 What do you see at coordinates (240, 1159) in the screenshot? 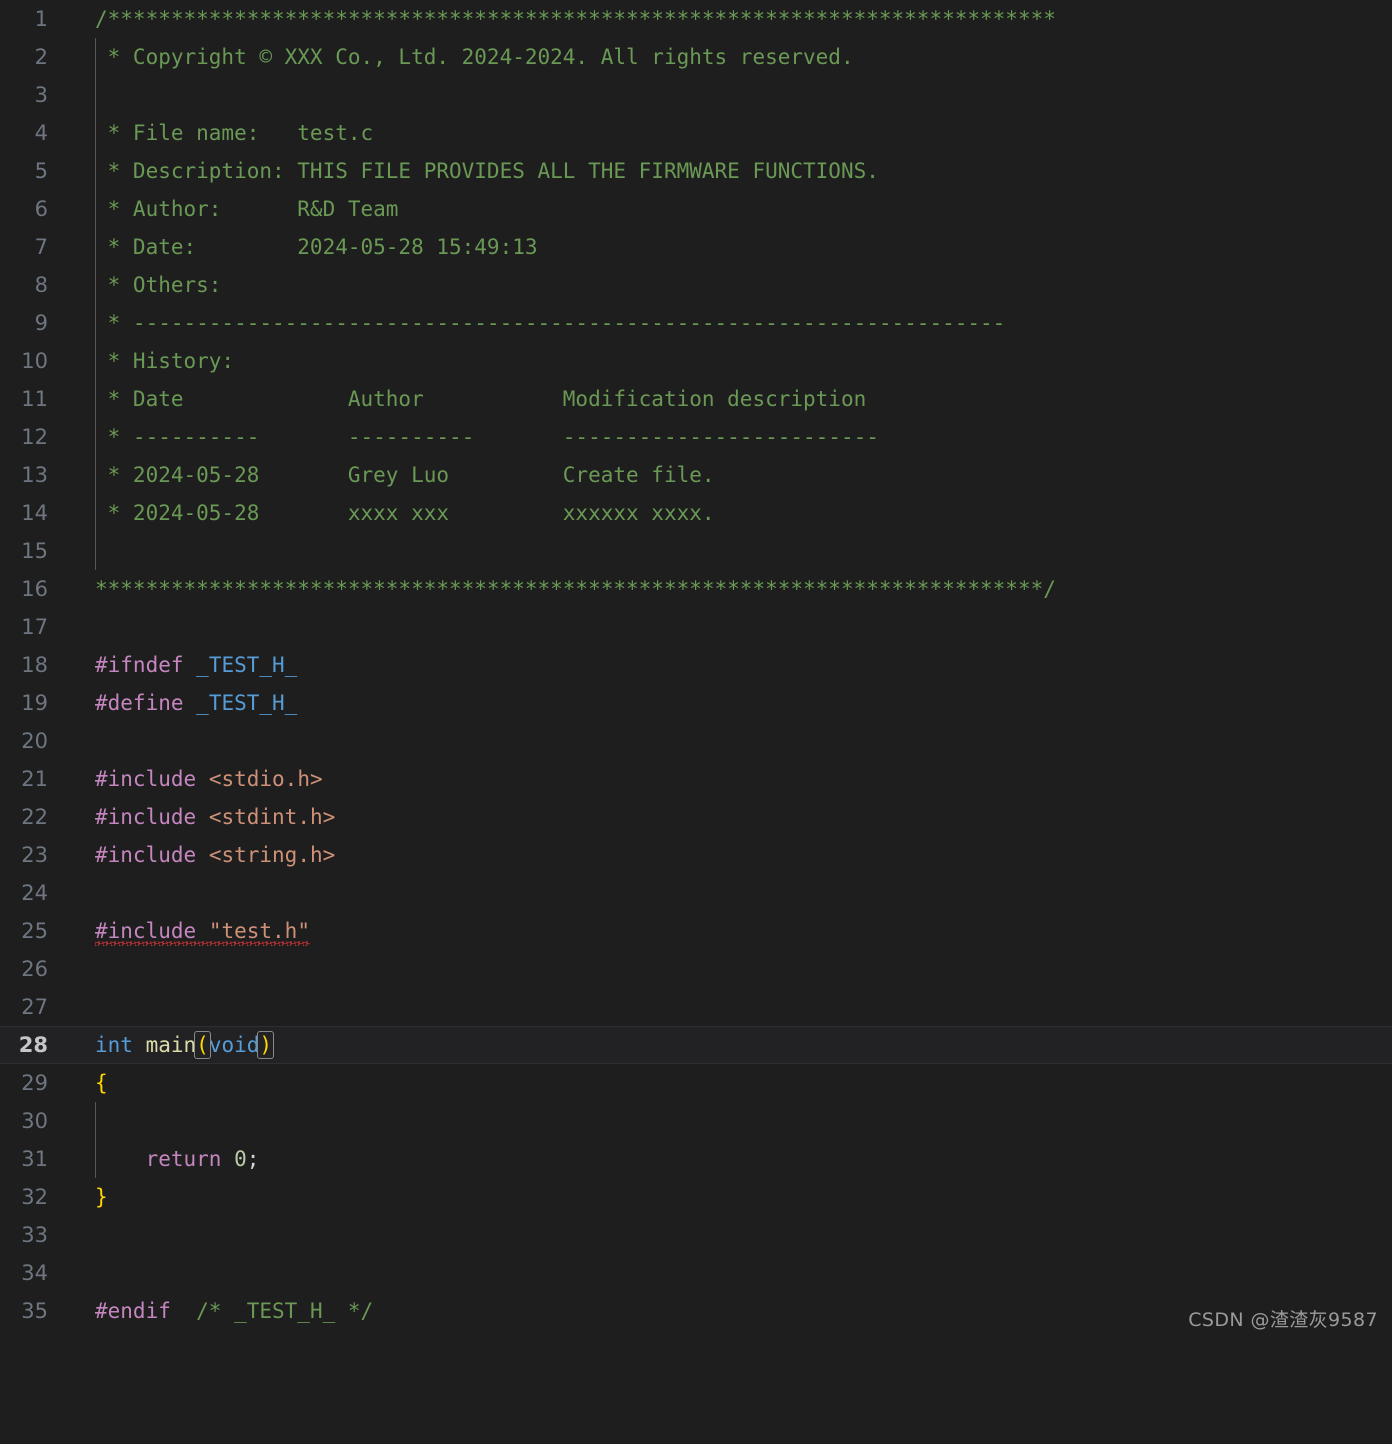
I see `return-value: 0` at bounding box center [240, 1159].